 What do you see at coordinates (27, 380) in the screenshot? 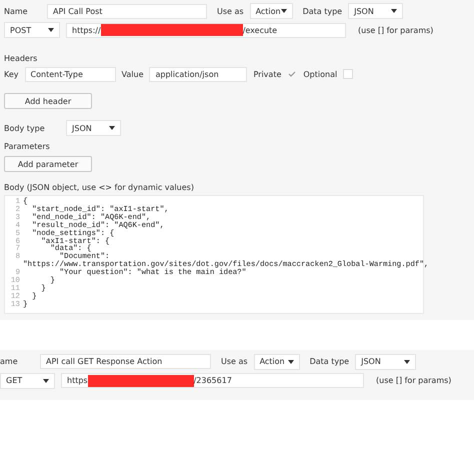
I see `method-dropdown: GET` at bounding box center [27, 380].